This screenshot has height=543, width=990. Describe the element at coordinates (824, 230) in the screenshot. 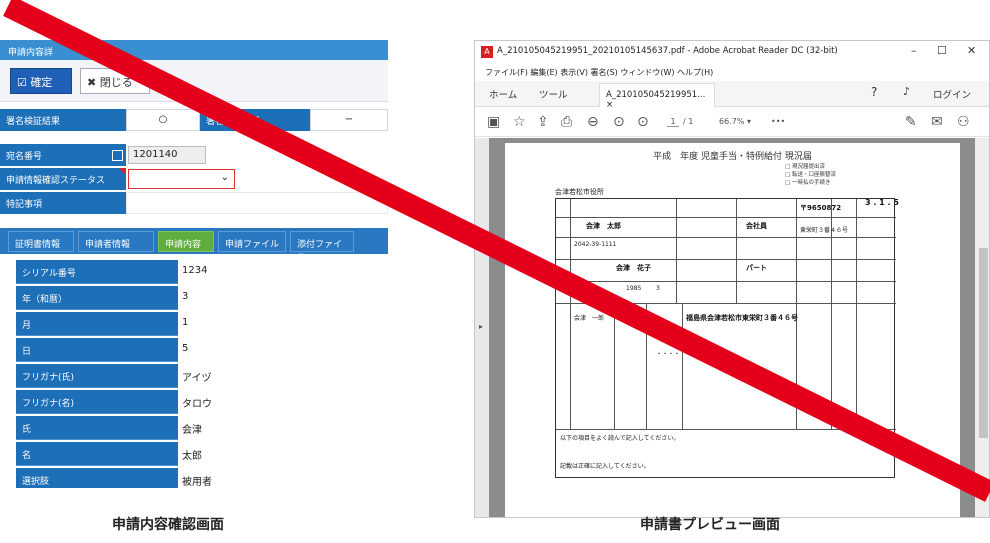

I see `form-address-short: 東栄町３番４６号` at that location.